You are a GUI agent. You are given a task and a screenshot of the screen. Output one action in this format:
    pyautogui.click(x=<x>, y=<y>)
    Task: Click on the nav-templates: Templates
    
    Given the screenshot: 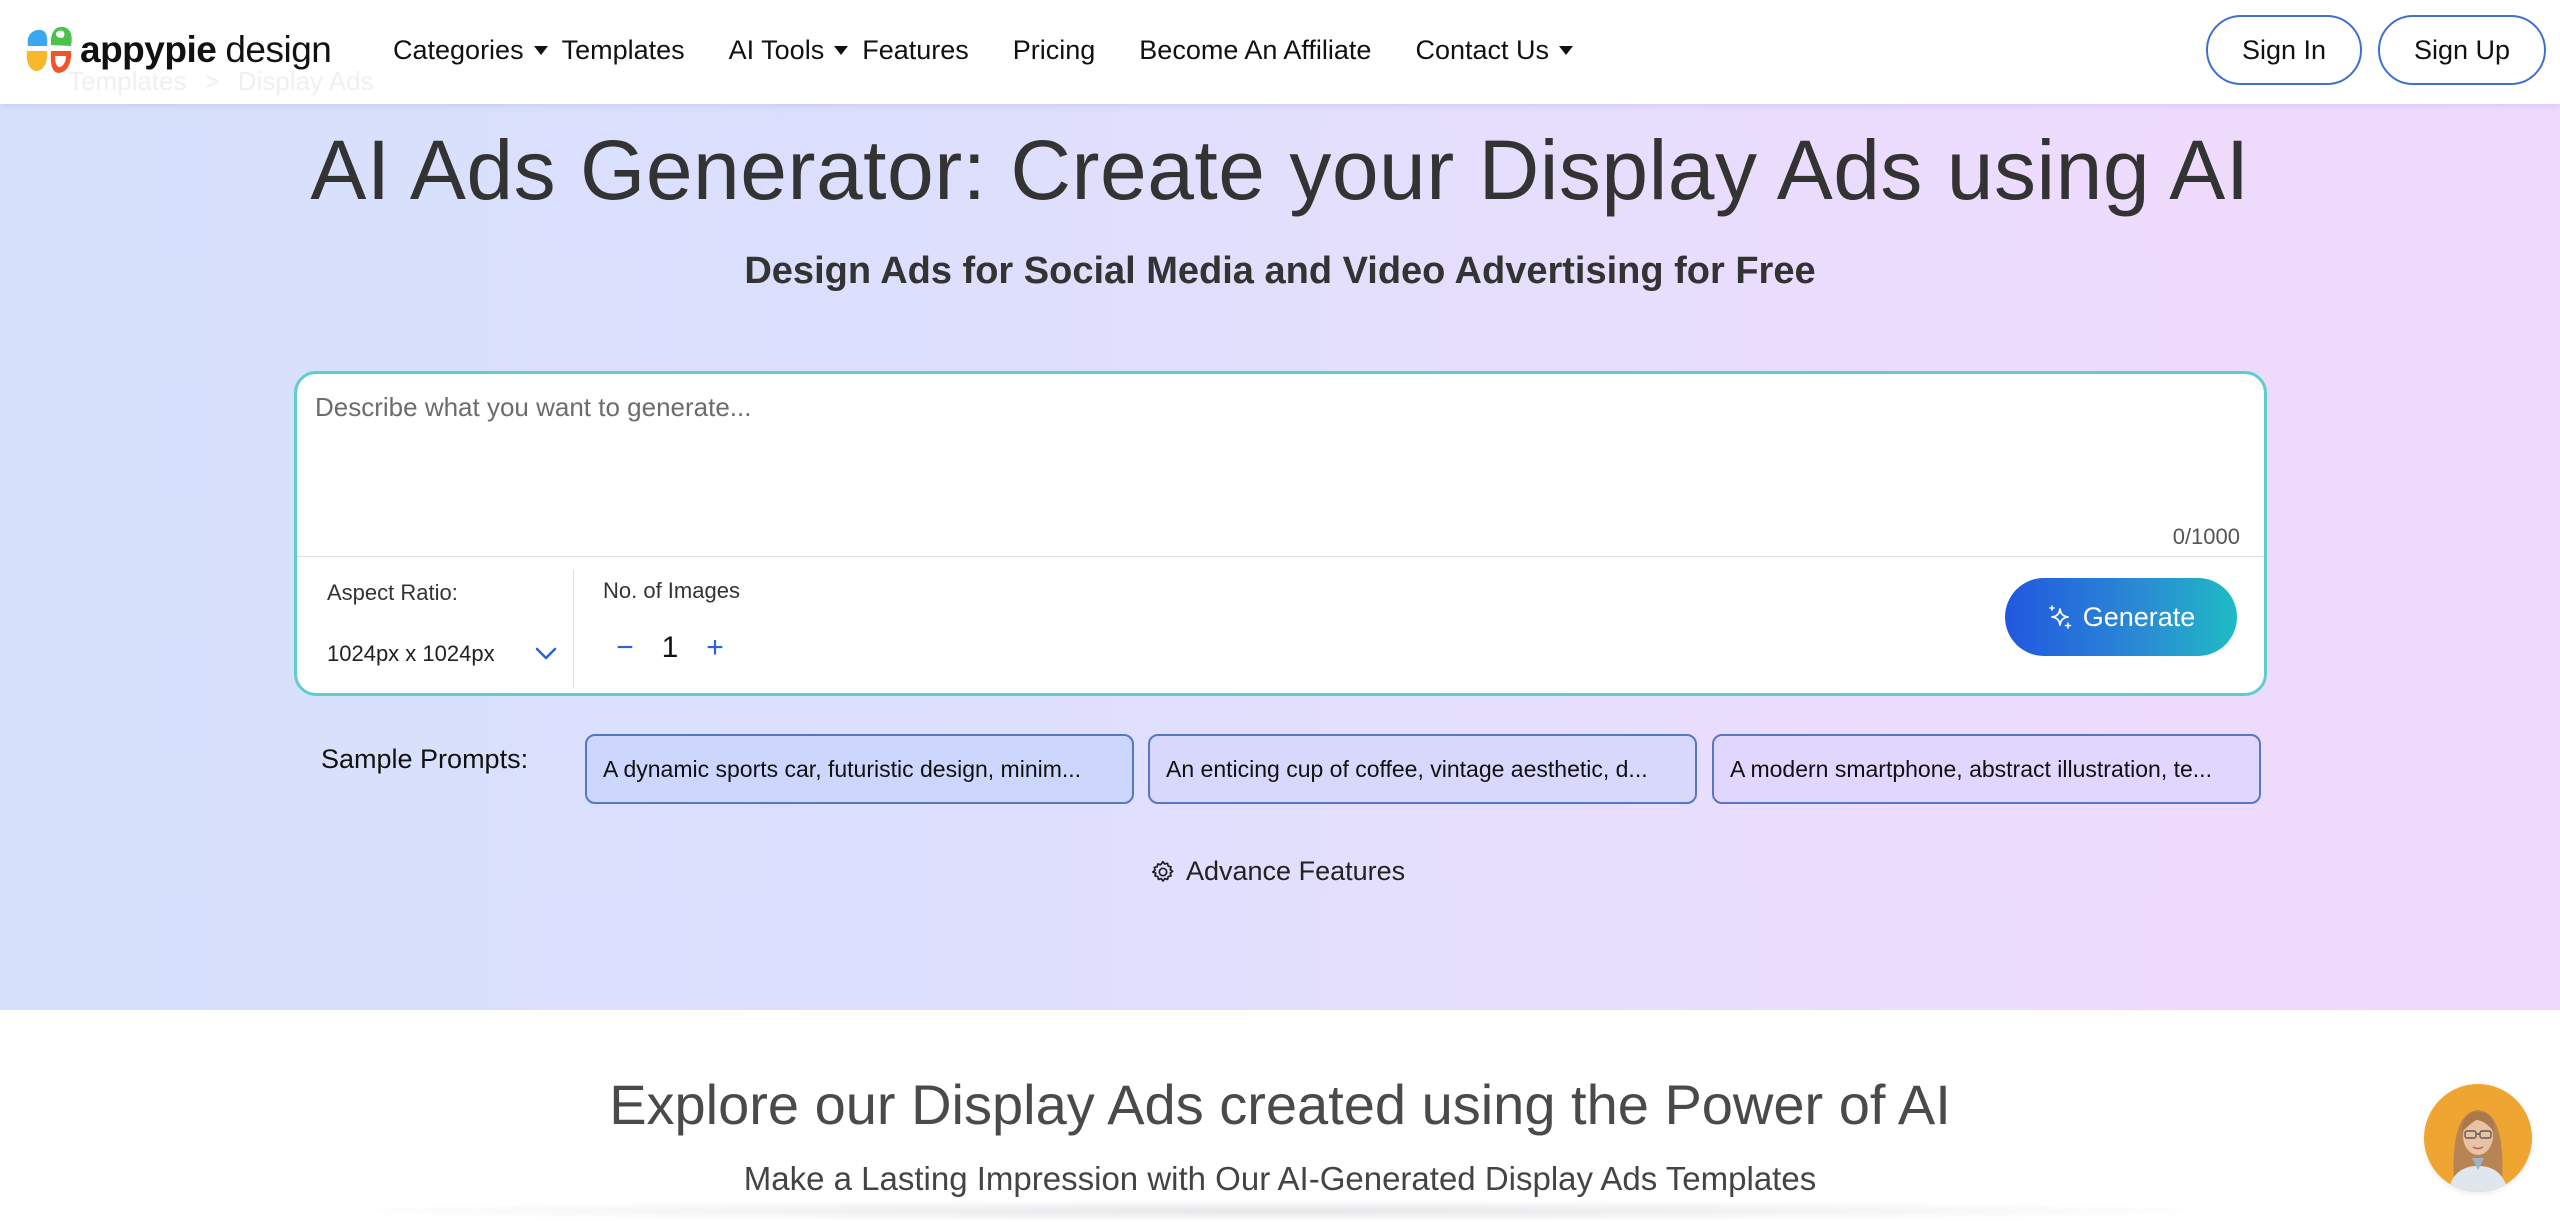 What is the action you would take?
    pyautogui.click(x=623, y=50)
    